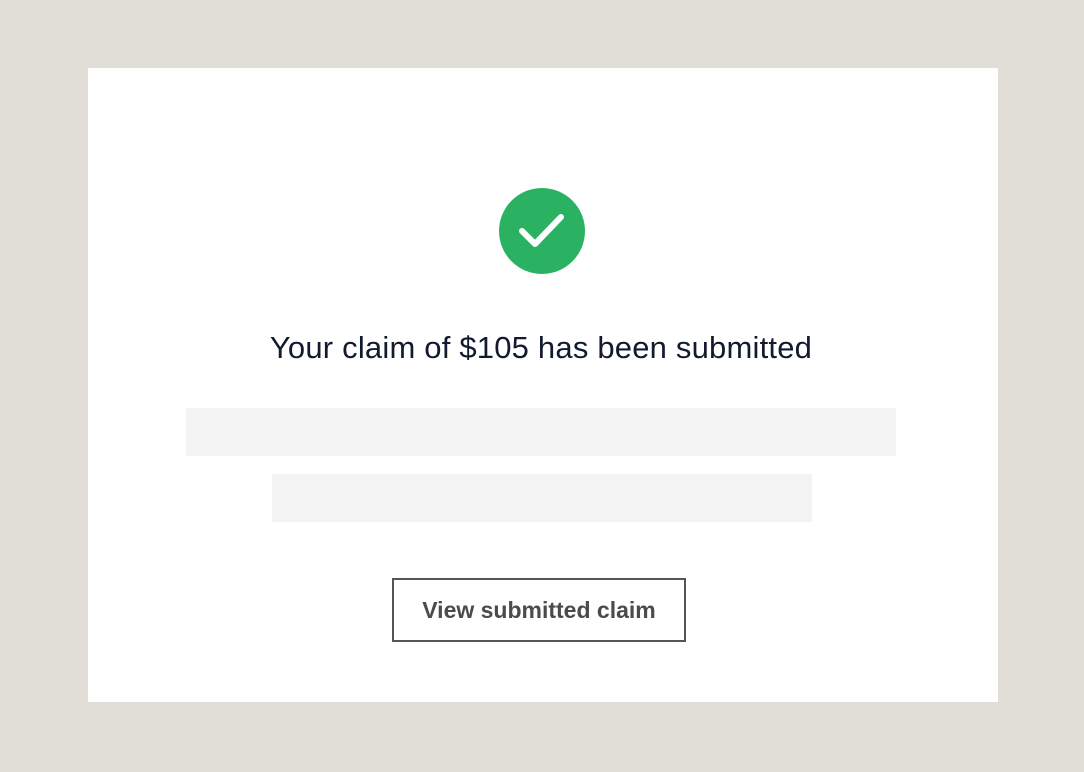 Image resolution: width=1084 pixels, height=772 pixels. Describe the element at coordinates (539, 610) in the screenshot. I see `view-submitted-claim-button: View submitted claim` at that location.